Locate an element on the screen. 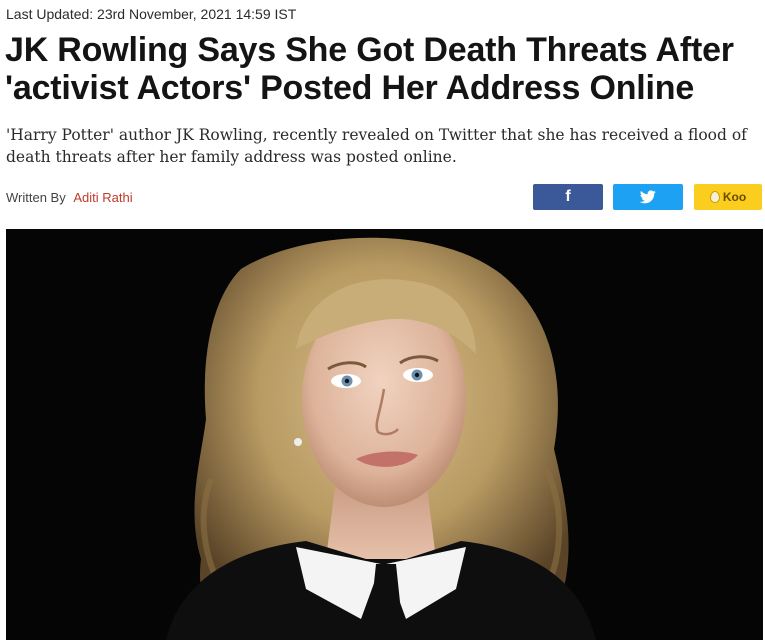  byline-prefix: Written By is located at coordinates (36, 197).